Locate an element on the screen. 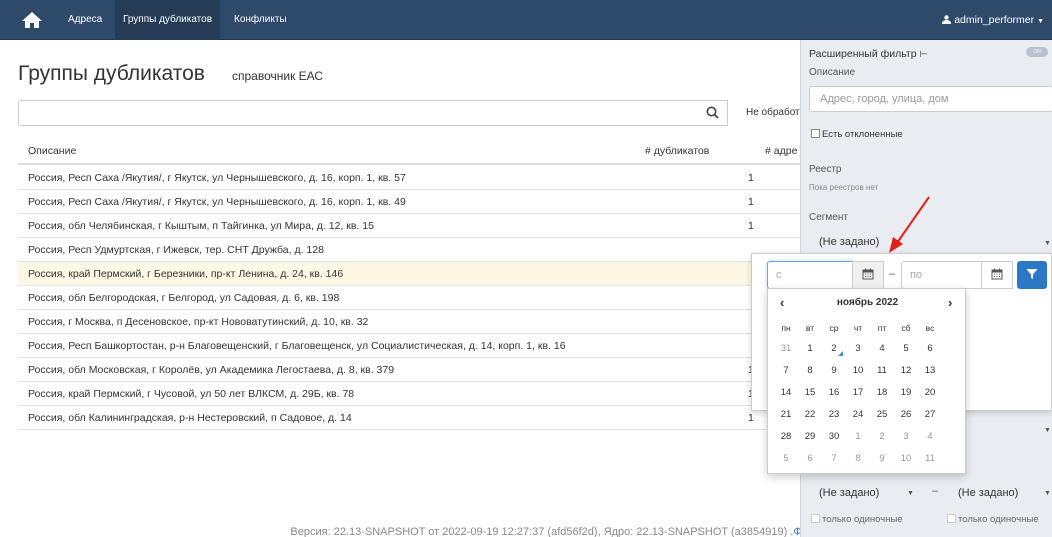 This screenshot has width=1052, height=537. today-marker is located at coordinates (840, 353).